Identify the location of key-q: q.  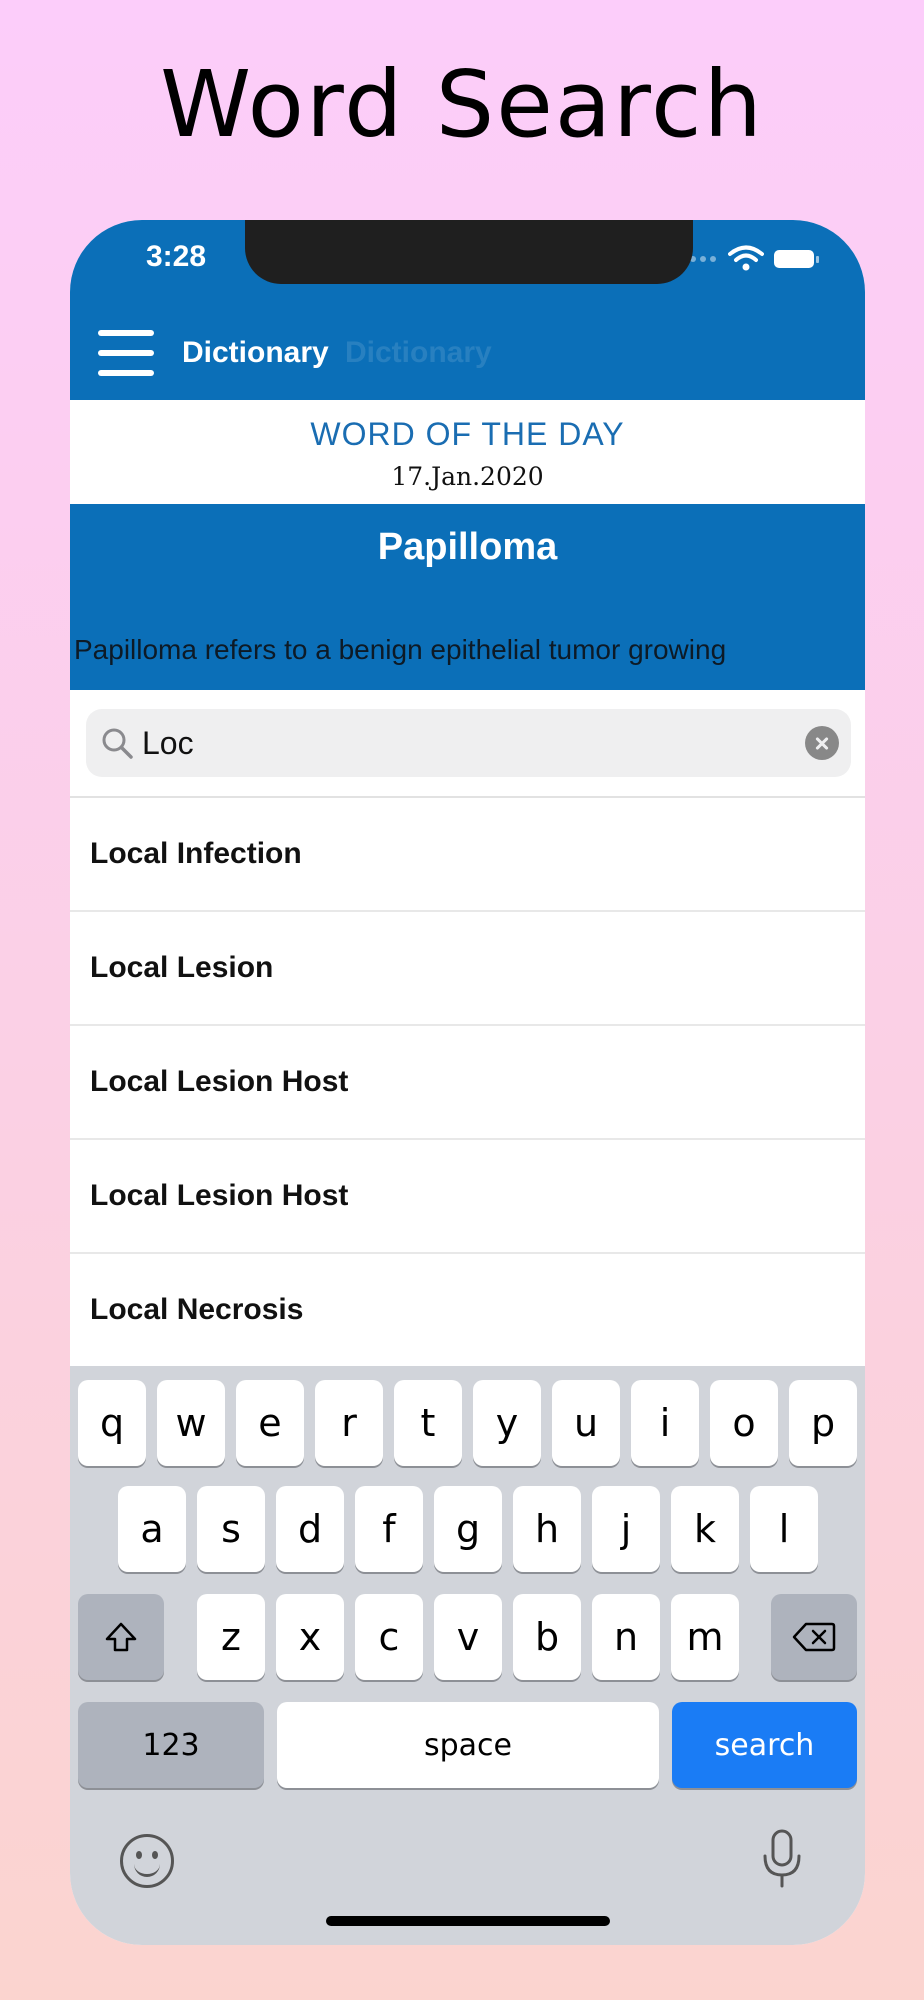
(112, 1423).